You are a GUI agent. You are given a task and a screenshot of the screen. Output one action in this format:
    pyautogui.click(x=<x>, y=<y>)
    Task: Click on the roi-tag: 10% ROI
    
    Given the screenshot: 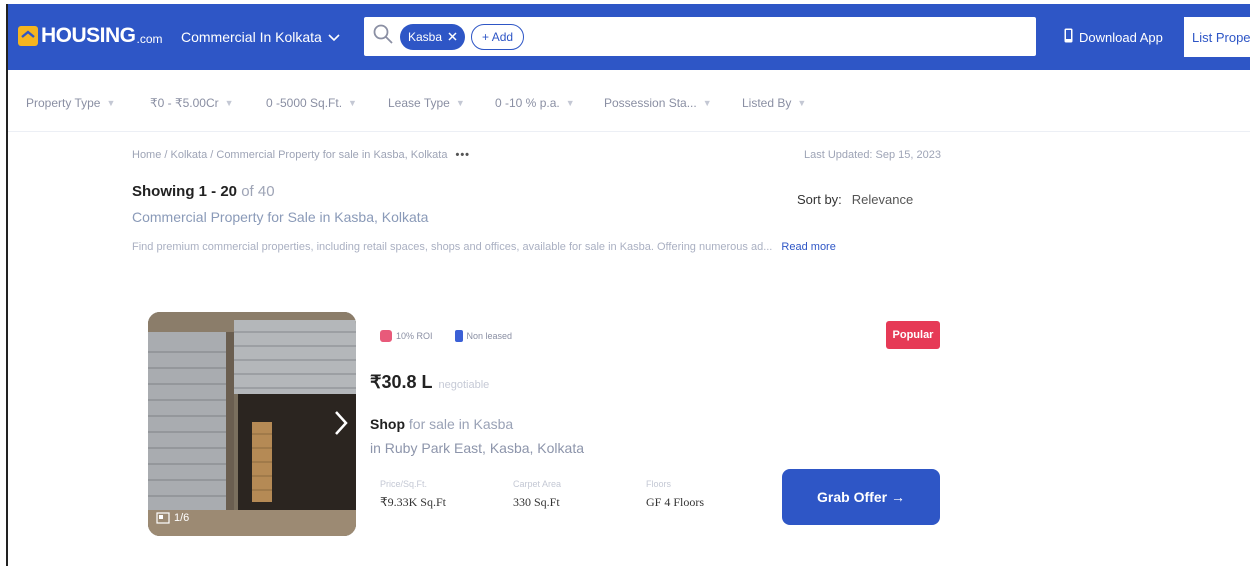 What is the action you would take?
    pyautogui.click(x=406, y=336)
    